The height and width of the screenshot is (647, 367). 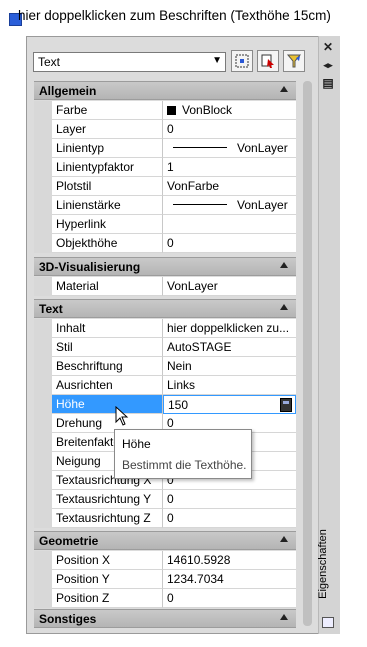 I want to click on property-row: Hyperlink, so click(x=165, y=224).